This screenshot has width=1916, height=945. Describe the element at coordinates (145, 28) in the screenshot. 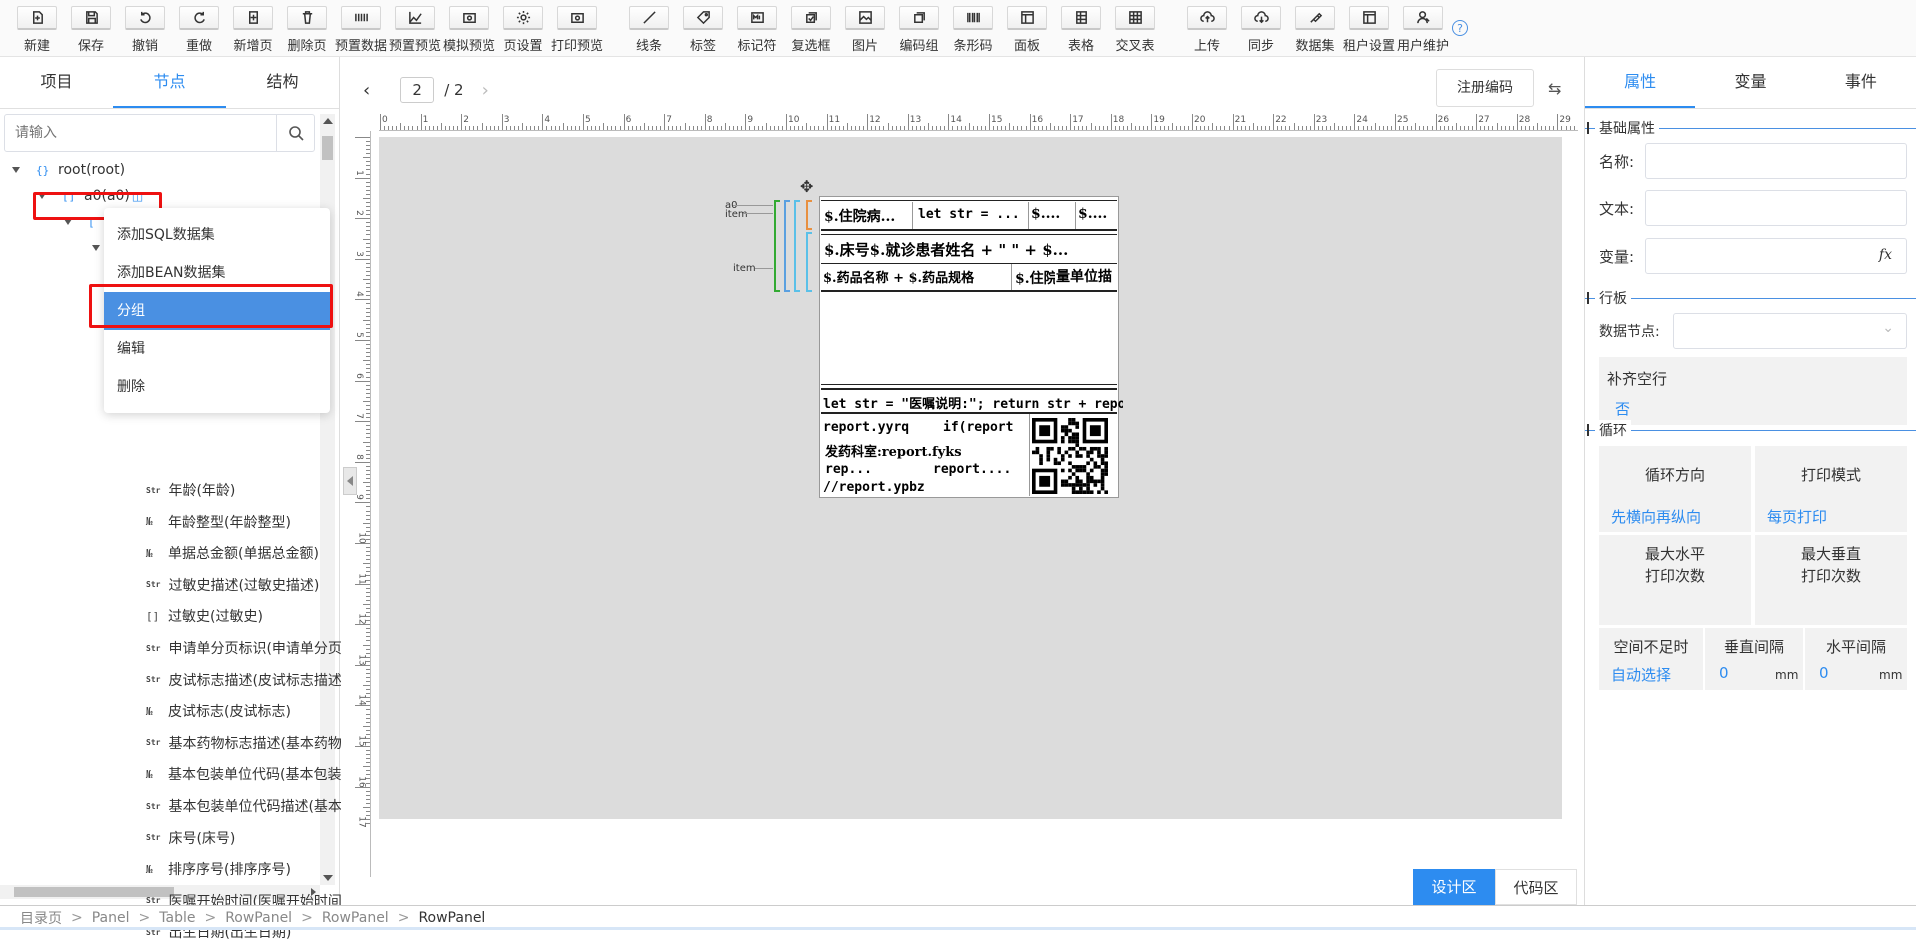

I see `toolbar-button-undo: 撤销` at that location.